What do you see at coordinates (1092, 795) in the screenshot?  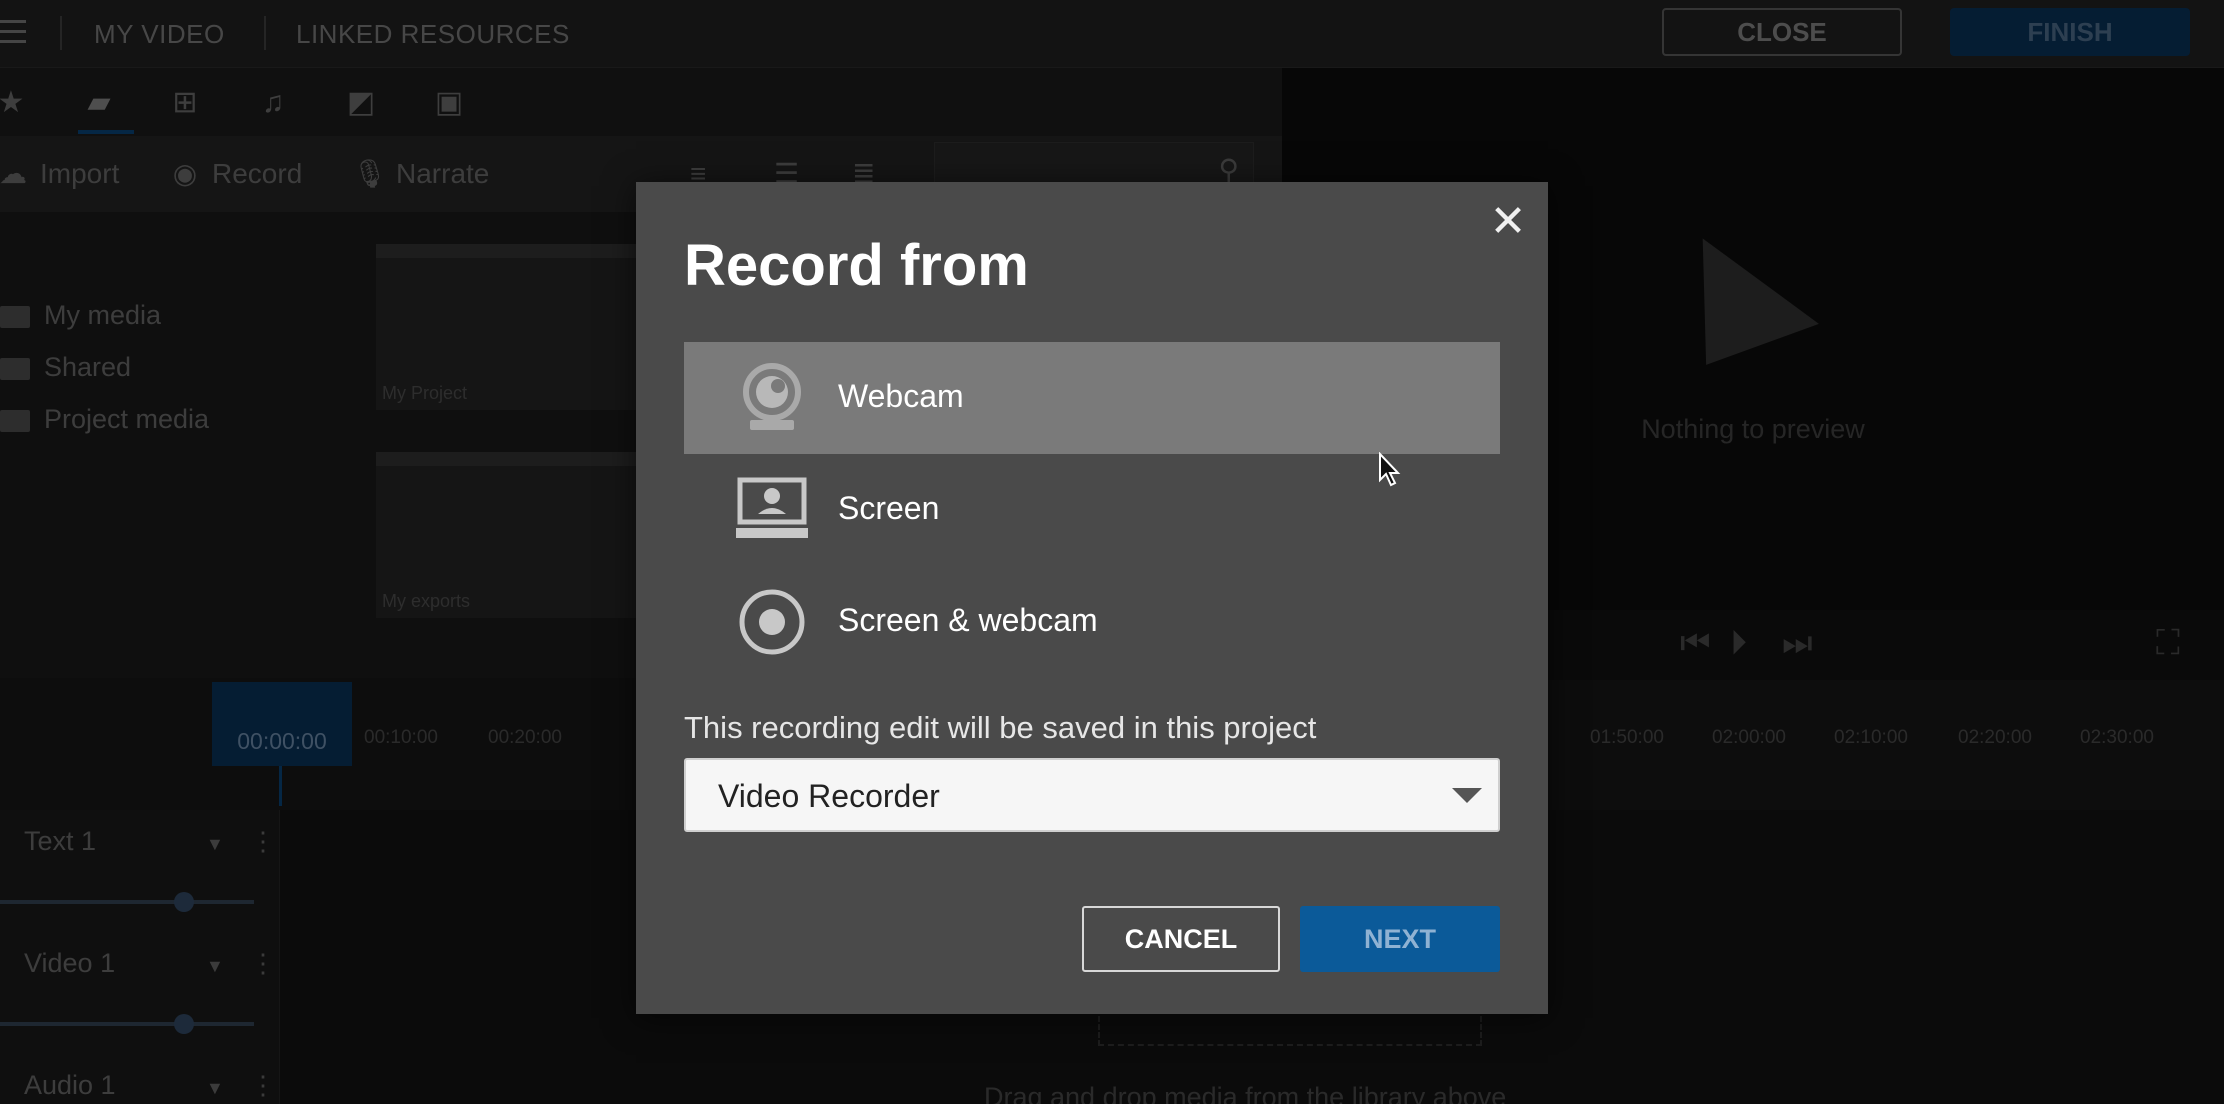 I see `project-select: Video Recorder` at bounding box center [1092, 795].